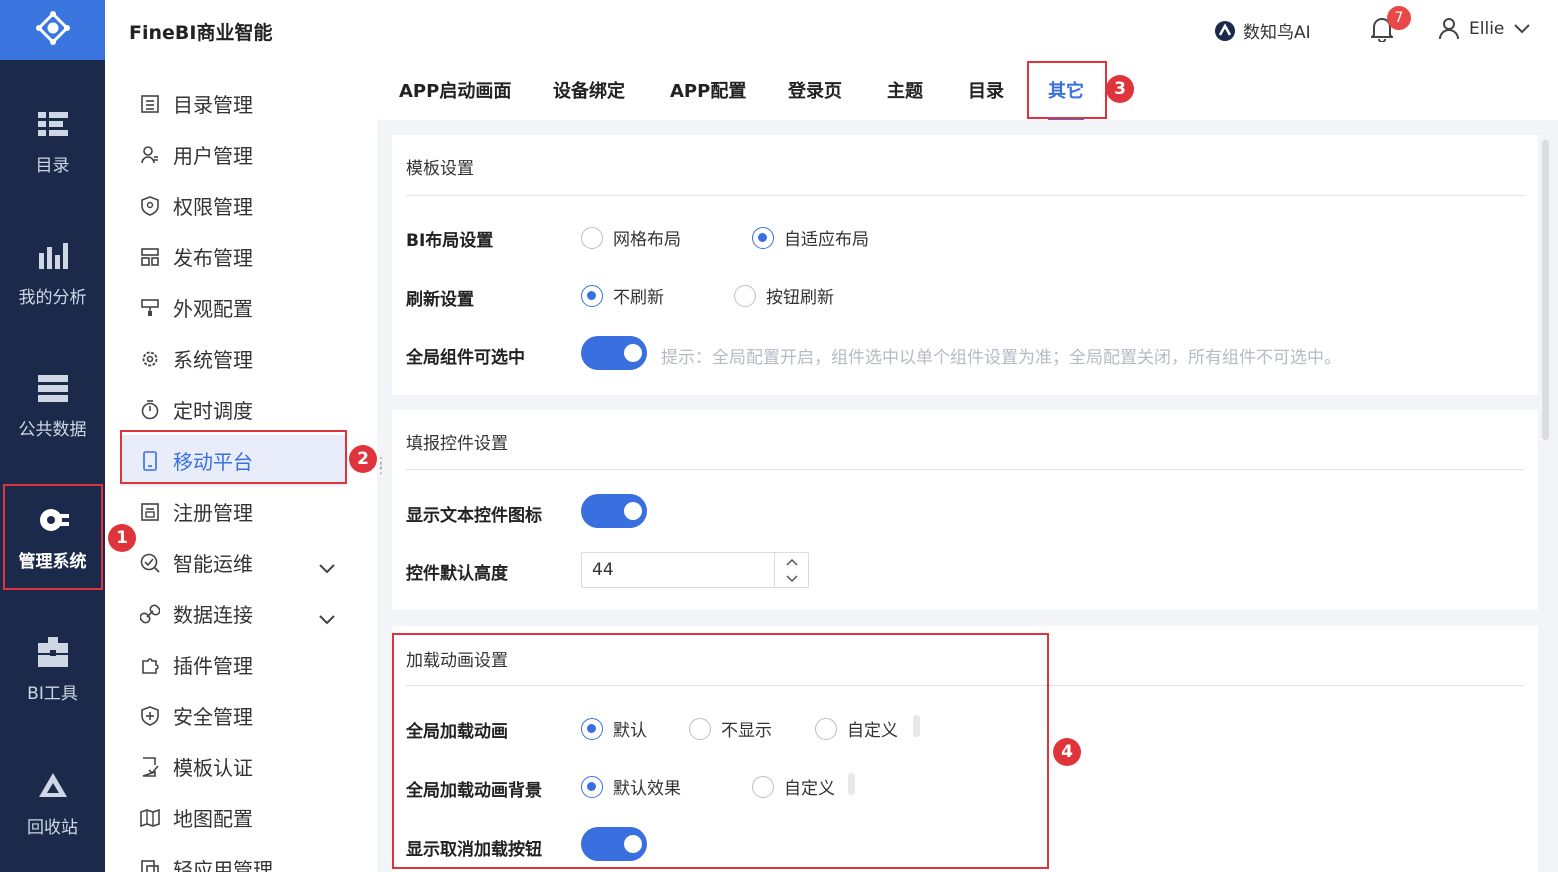 The image size is (1558, 872). I want to click on submenu-item-permissions: 权限管理, so click(234, 205).